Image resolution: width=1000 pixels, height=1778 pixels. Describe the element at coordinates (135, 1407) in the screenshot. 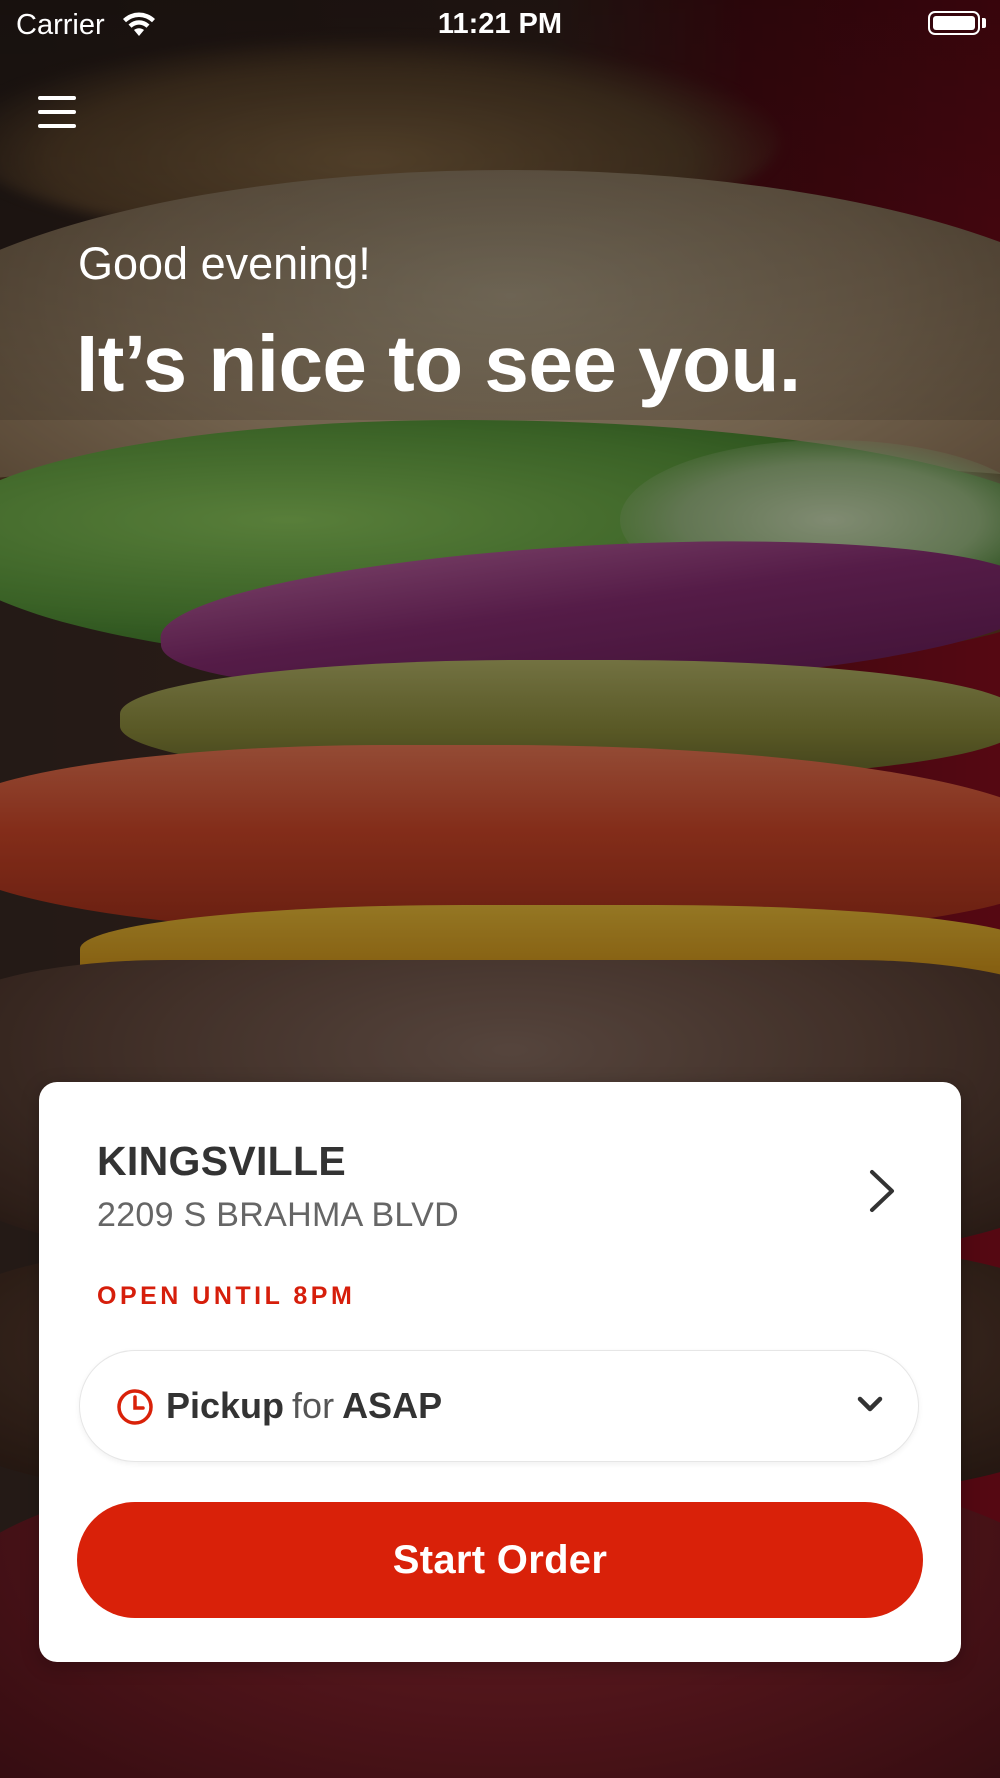

I see `clock-icon` at that location.